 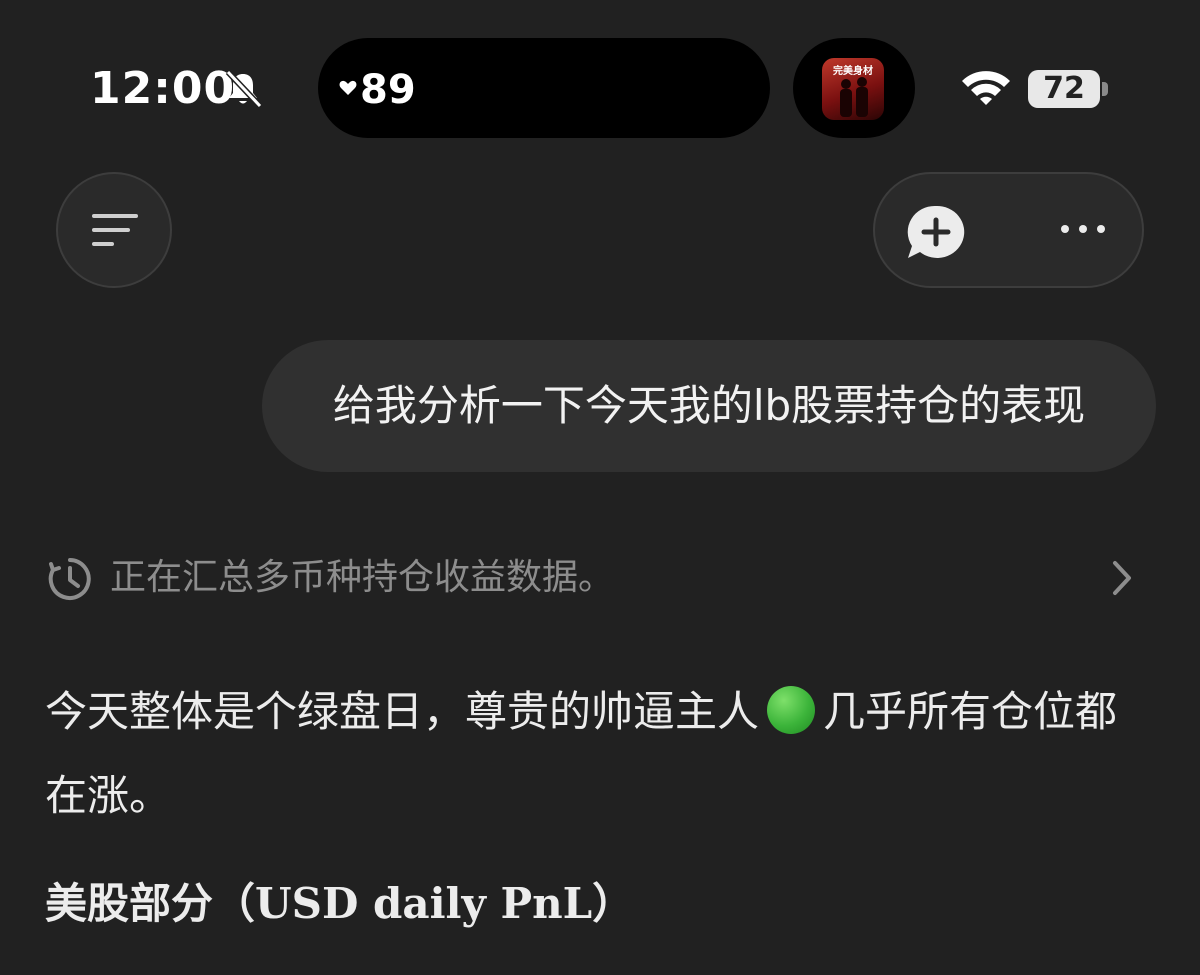 I want to click on menu-lines-icon, so click(x=115, y=230).